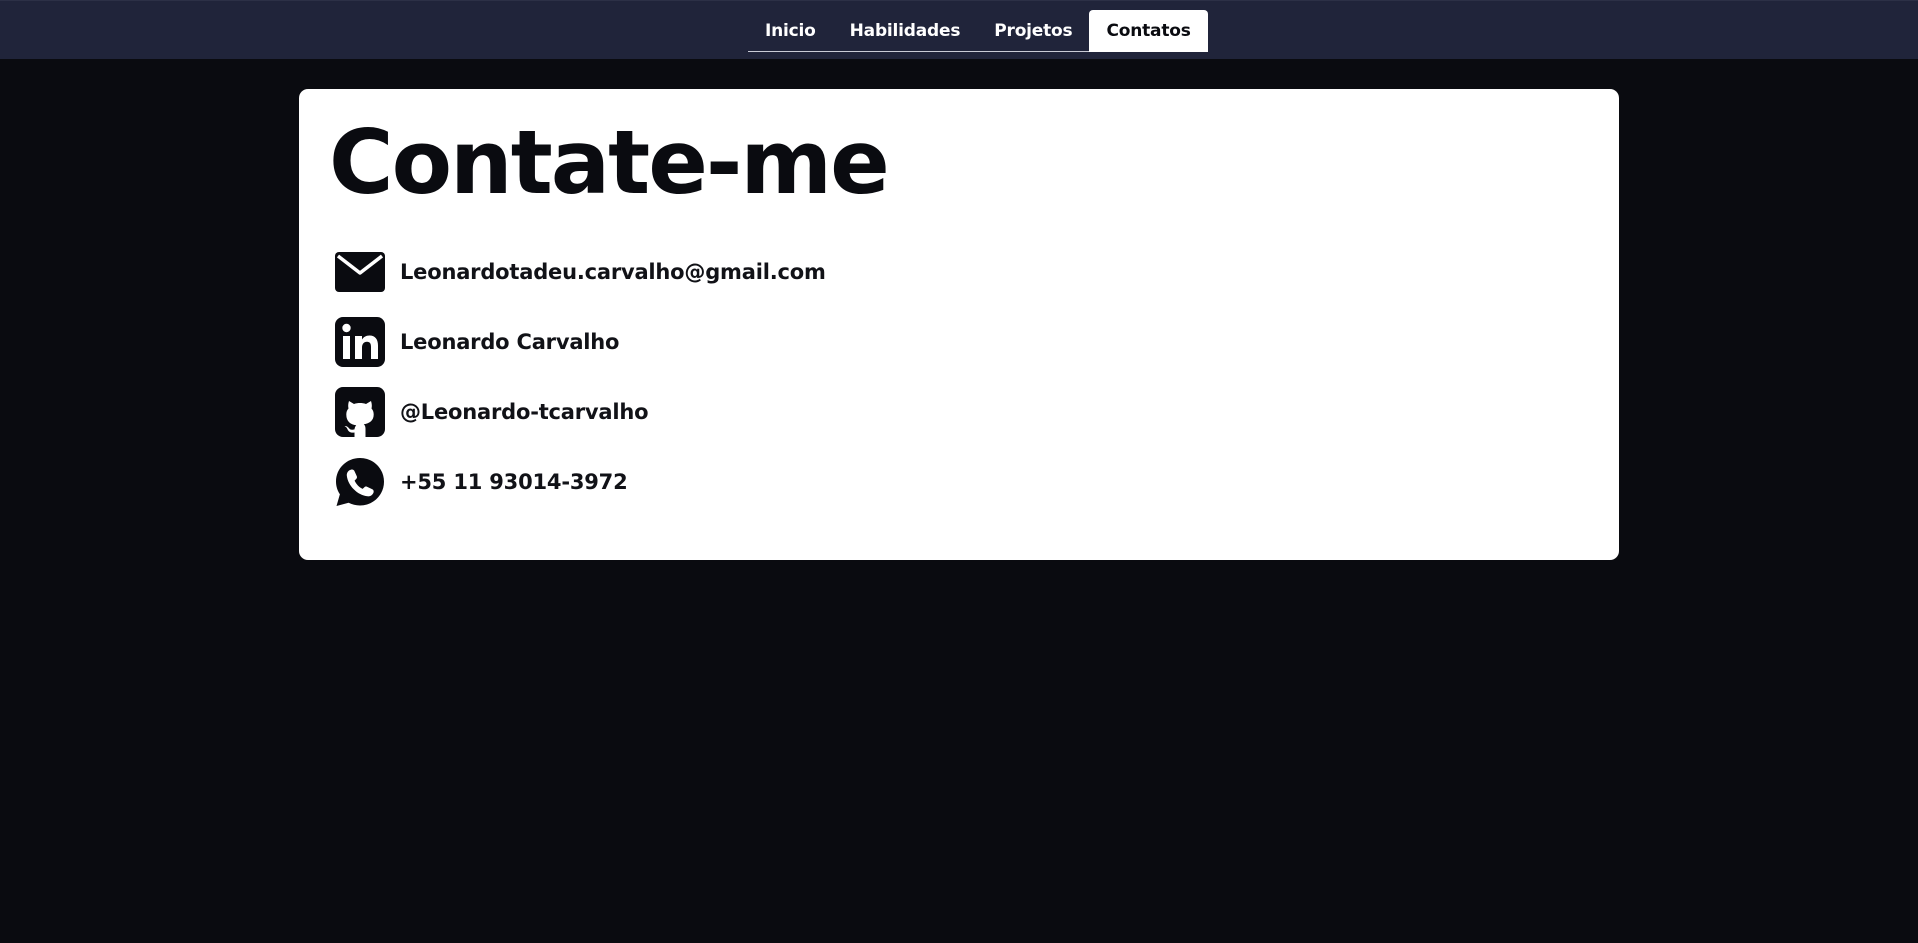 Image resolution: width=1918 pixels, height=943 pixels. I want to click on nav-tab-contatos: Contatos, so click(1148, 31).